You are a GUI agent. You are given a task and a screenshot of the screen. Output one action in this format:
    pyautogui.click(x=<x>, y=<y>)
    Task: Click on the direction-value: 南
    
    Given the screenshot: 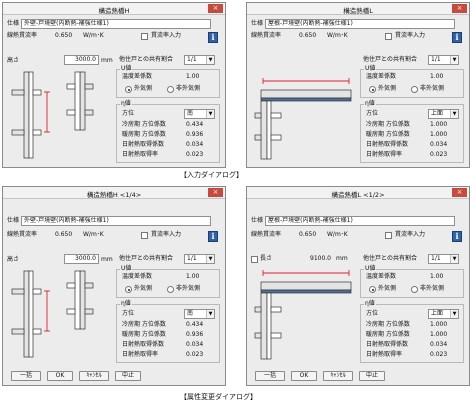 What is the action you would take?
    pyautogui.click(x=190, y=313)
    